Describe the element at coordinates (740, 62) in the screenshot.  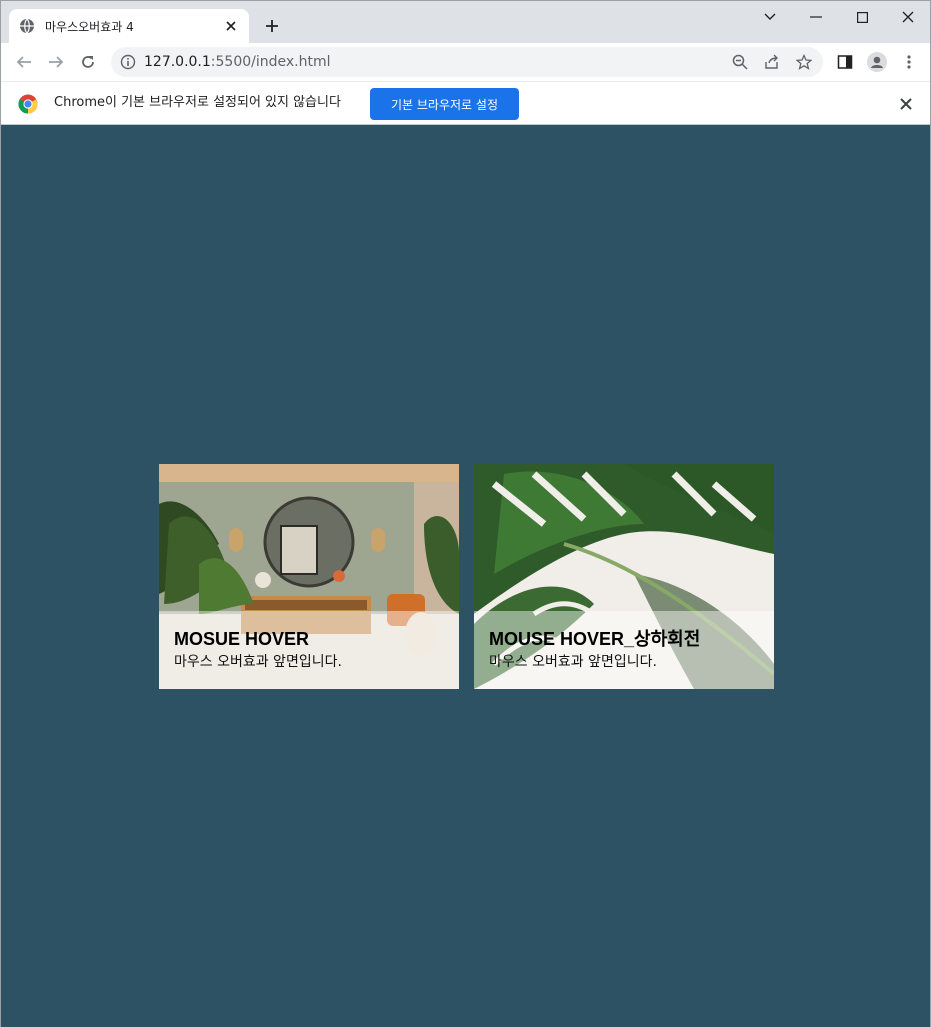
I see `zoom-out-icon` at that location.